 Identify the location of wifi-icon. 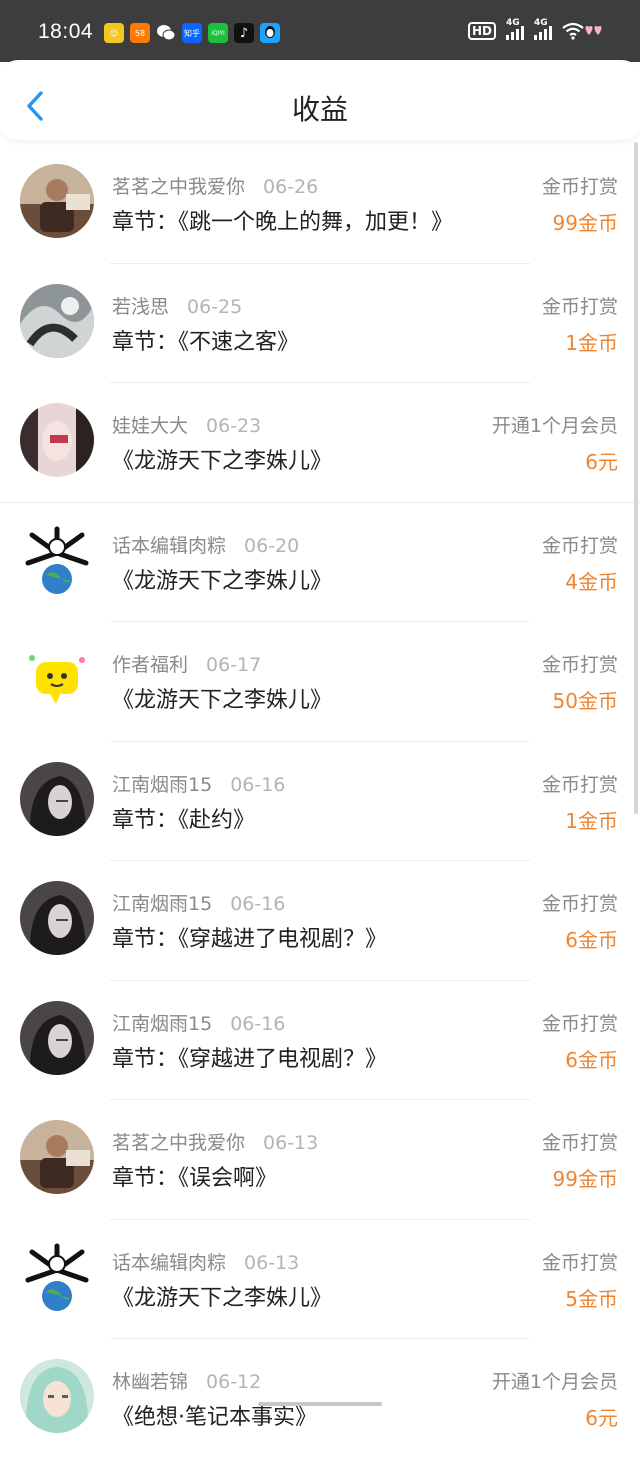
(573, 31).